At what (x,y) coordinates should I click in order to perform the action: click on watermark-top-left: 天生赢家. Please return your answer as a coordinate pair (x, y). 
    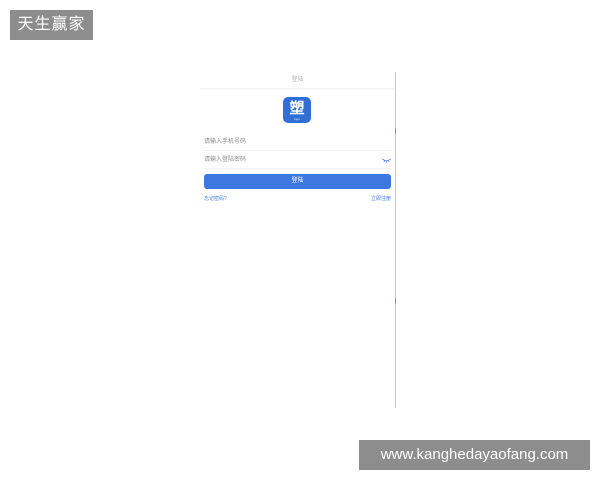
    Looking at the image, I should click on (51, 25).